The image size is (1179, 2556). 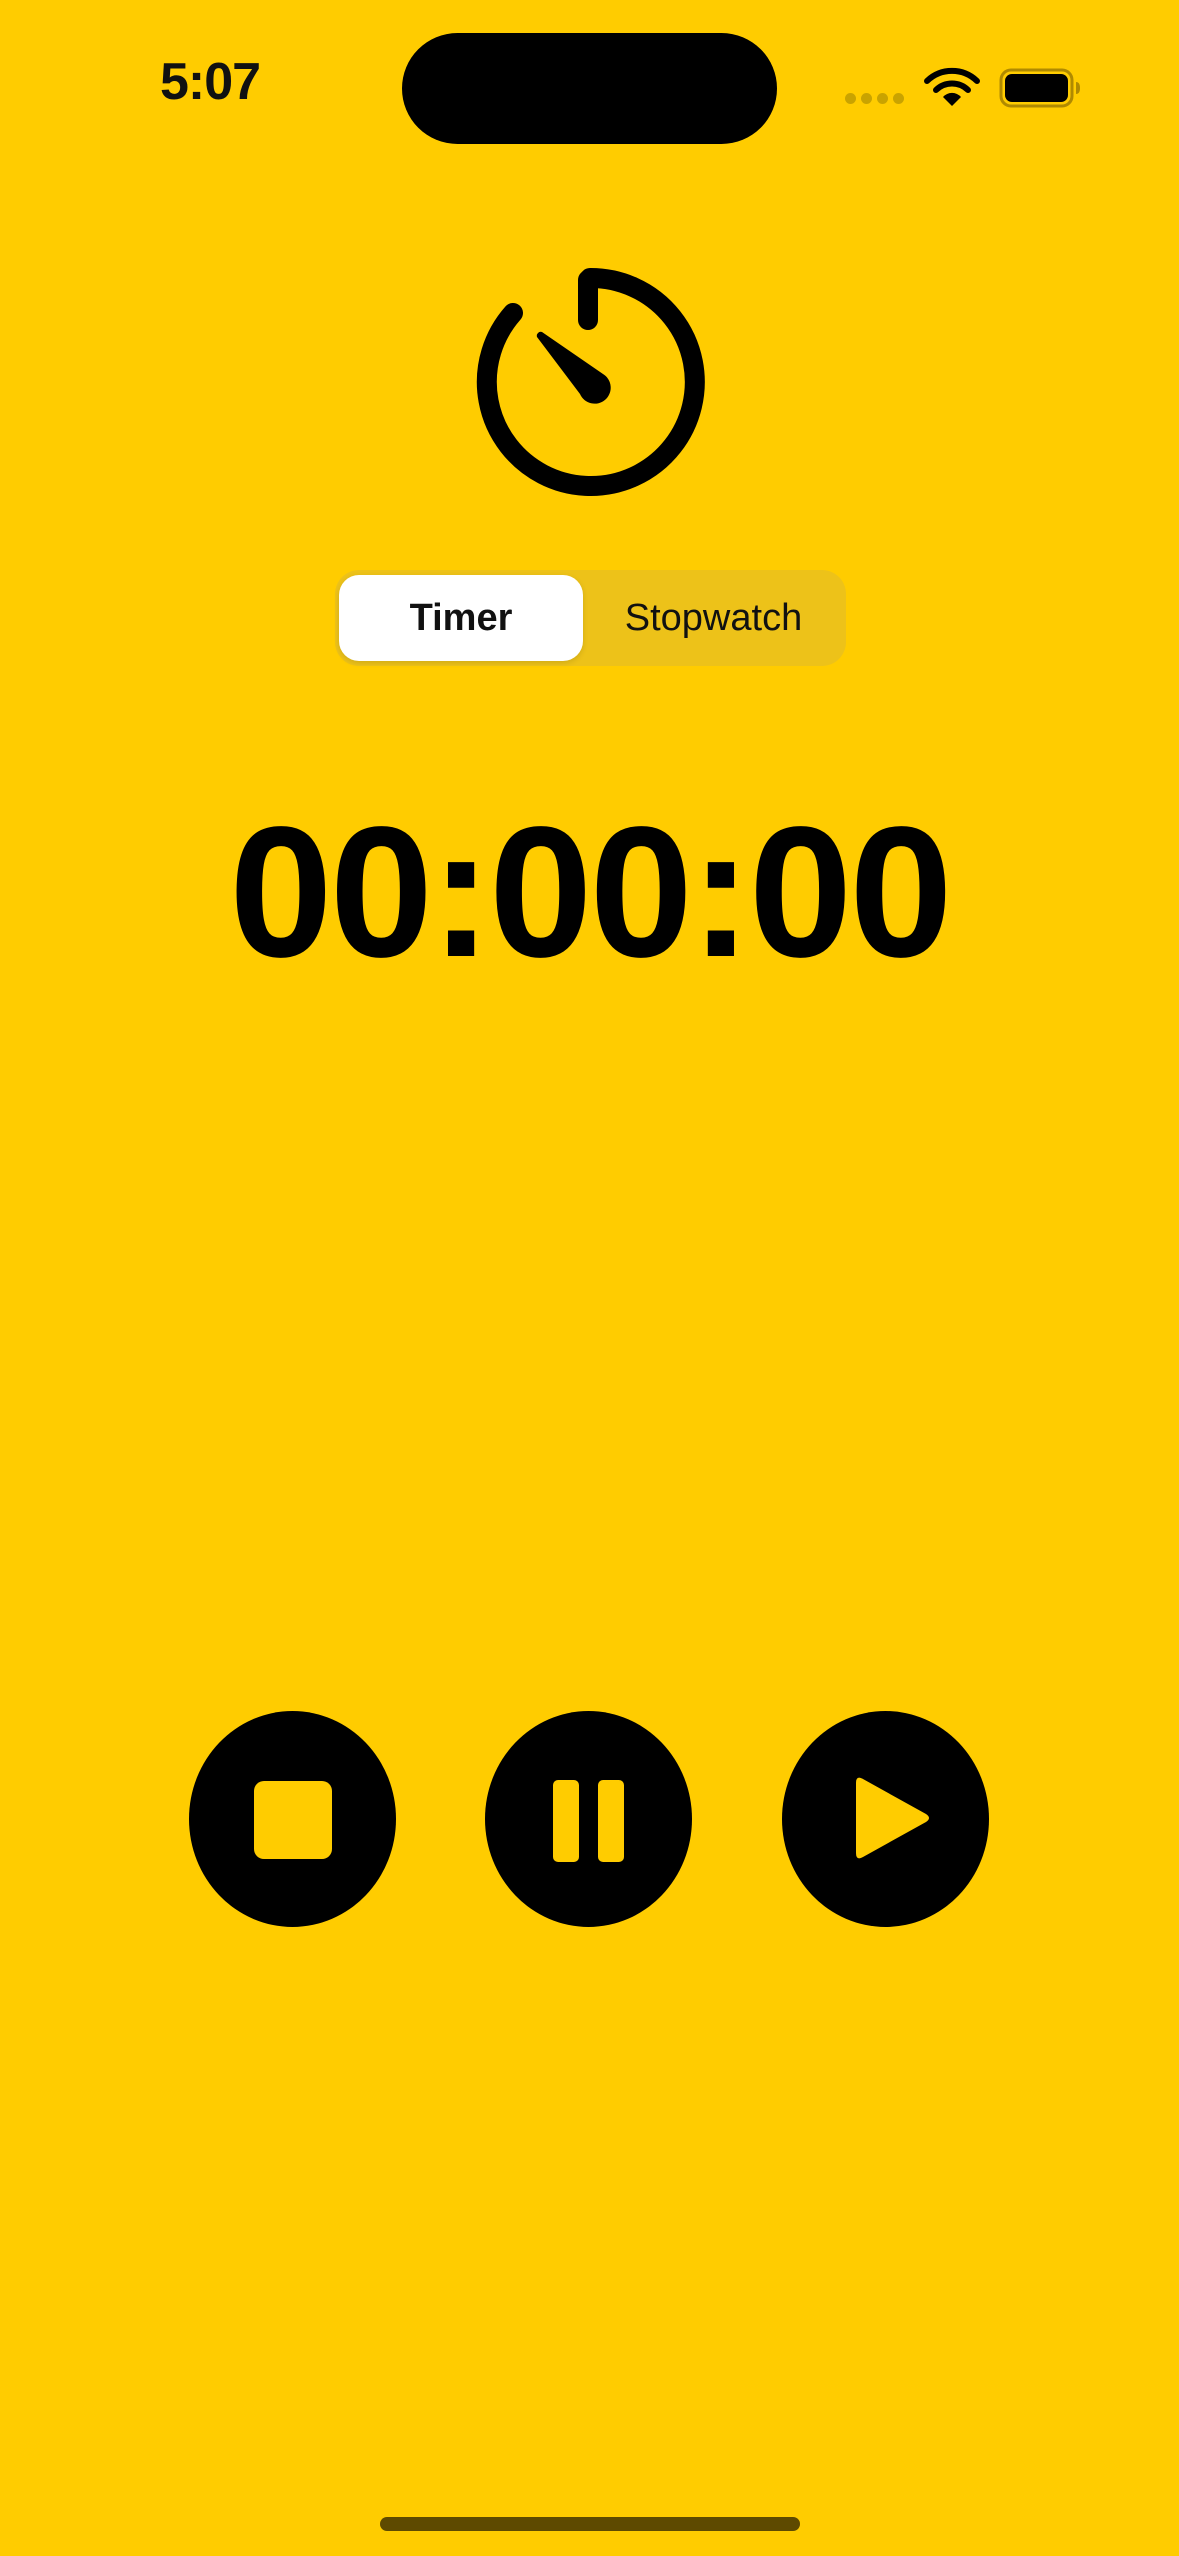 I want to click on time-display: 00:00:00, so click(x=591, y=892).